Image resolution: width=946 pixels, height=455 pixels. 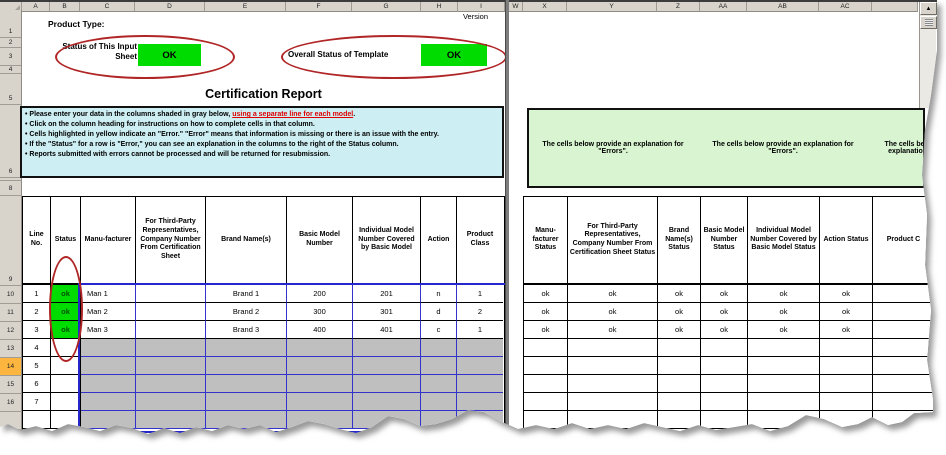 I want to click on row-header-1: 1, so click(x=11, y=24).